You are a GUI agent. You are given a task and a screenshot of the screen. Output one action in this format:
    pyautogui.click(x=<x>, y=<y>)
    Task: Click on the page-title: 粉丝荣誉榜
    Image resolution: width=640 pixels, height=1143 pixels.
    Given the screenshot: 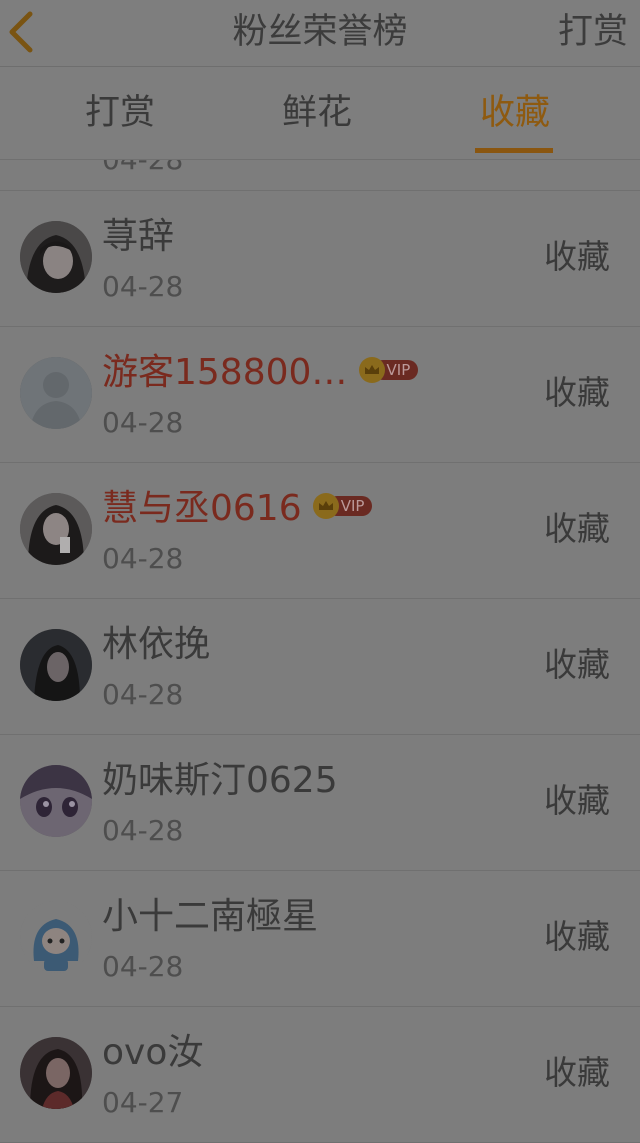 What is the action you would take?
    pyautogui.click(x=320, y=32)
    